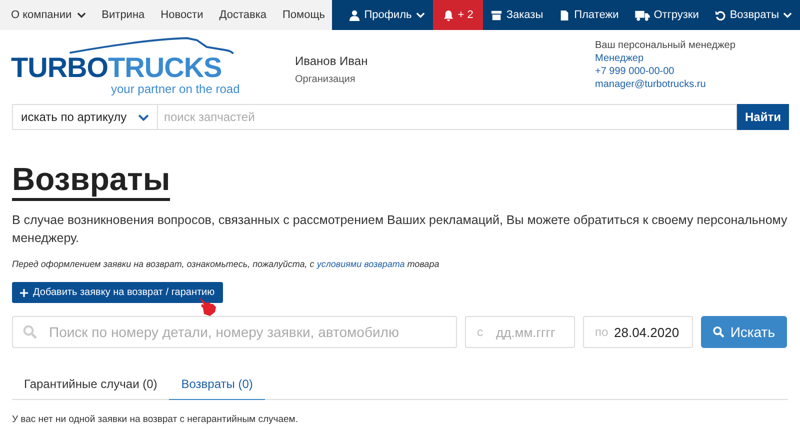  I want to click on date-to-prefix: по, so click(601, 332).